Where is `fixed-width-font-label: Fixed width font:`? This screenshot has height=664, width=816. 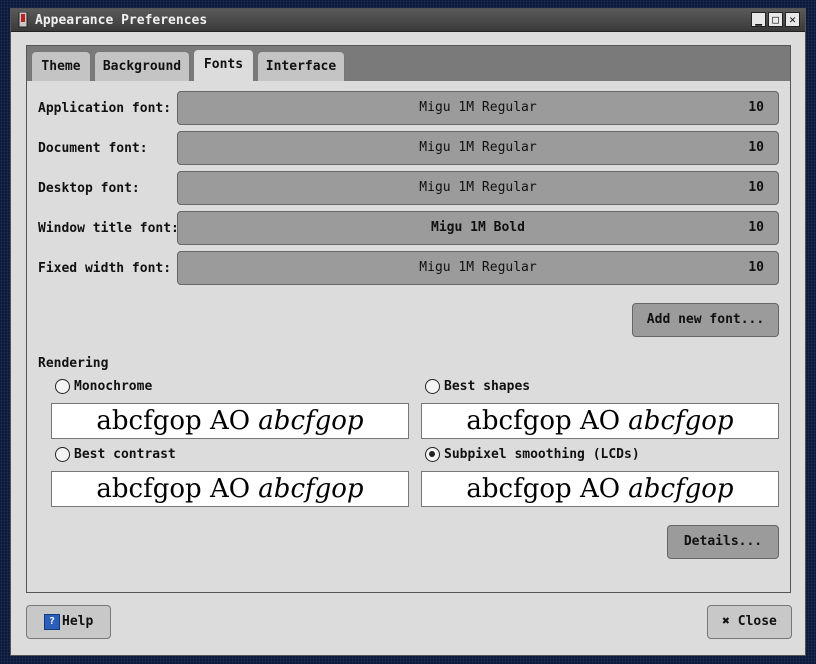 fixed-width-font-label: Fixed width font: is located at coordinates (105, 268).